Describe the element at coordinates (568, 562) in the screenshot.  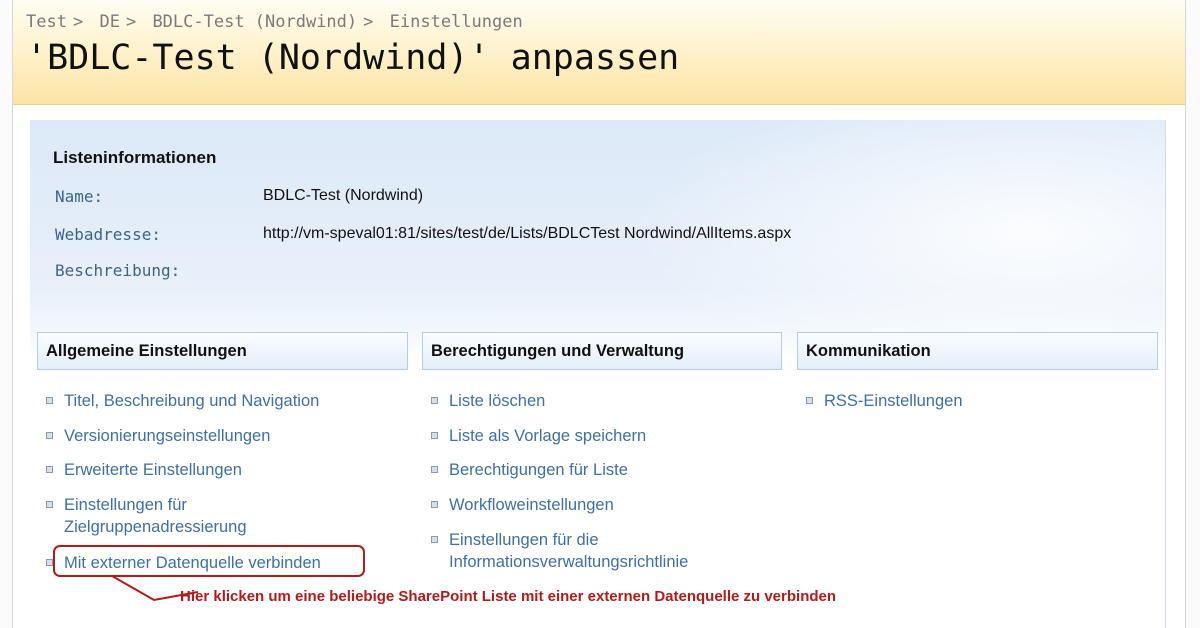
I see `link-label-line2: Informationsverwaltungsrichtlinie` at that location.